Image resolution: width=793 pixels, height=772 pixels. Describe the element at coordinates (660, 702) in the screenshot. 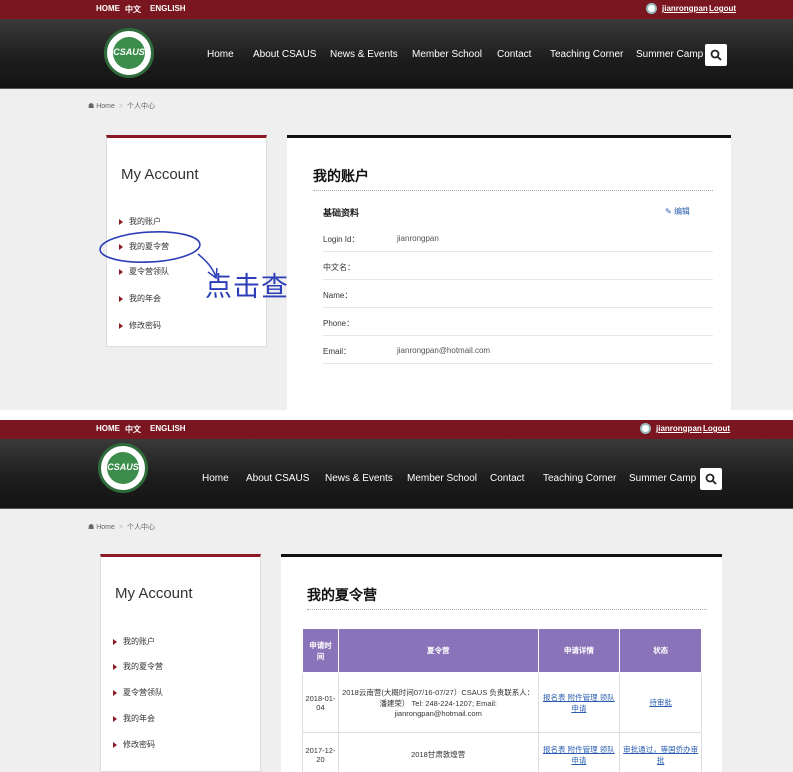

I see `row-status: 待审批` at that location.